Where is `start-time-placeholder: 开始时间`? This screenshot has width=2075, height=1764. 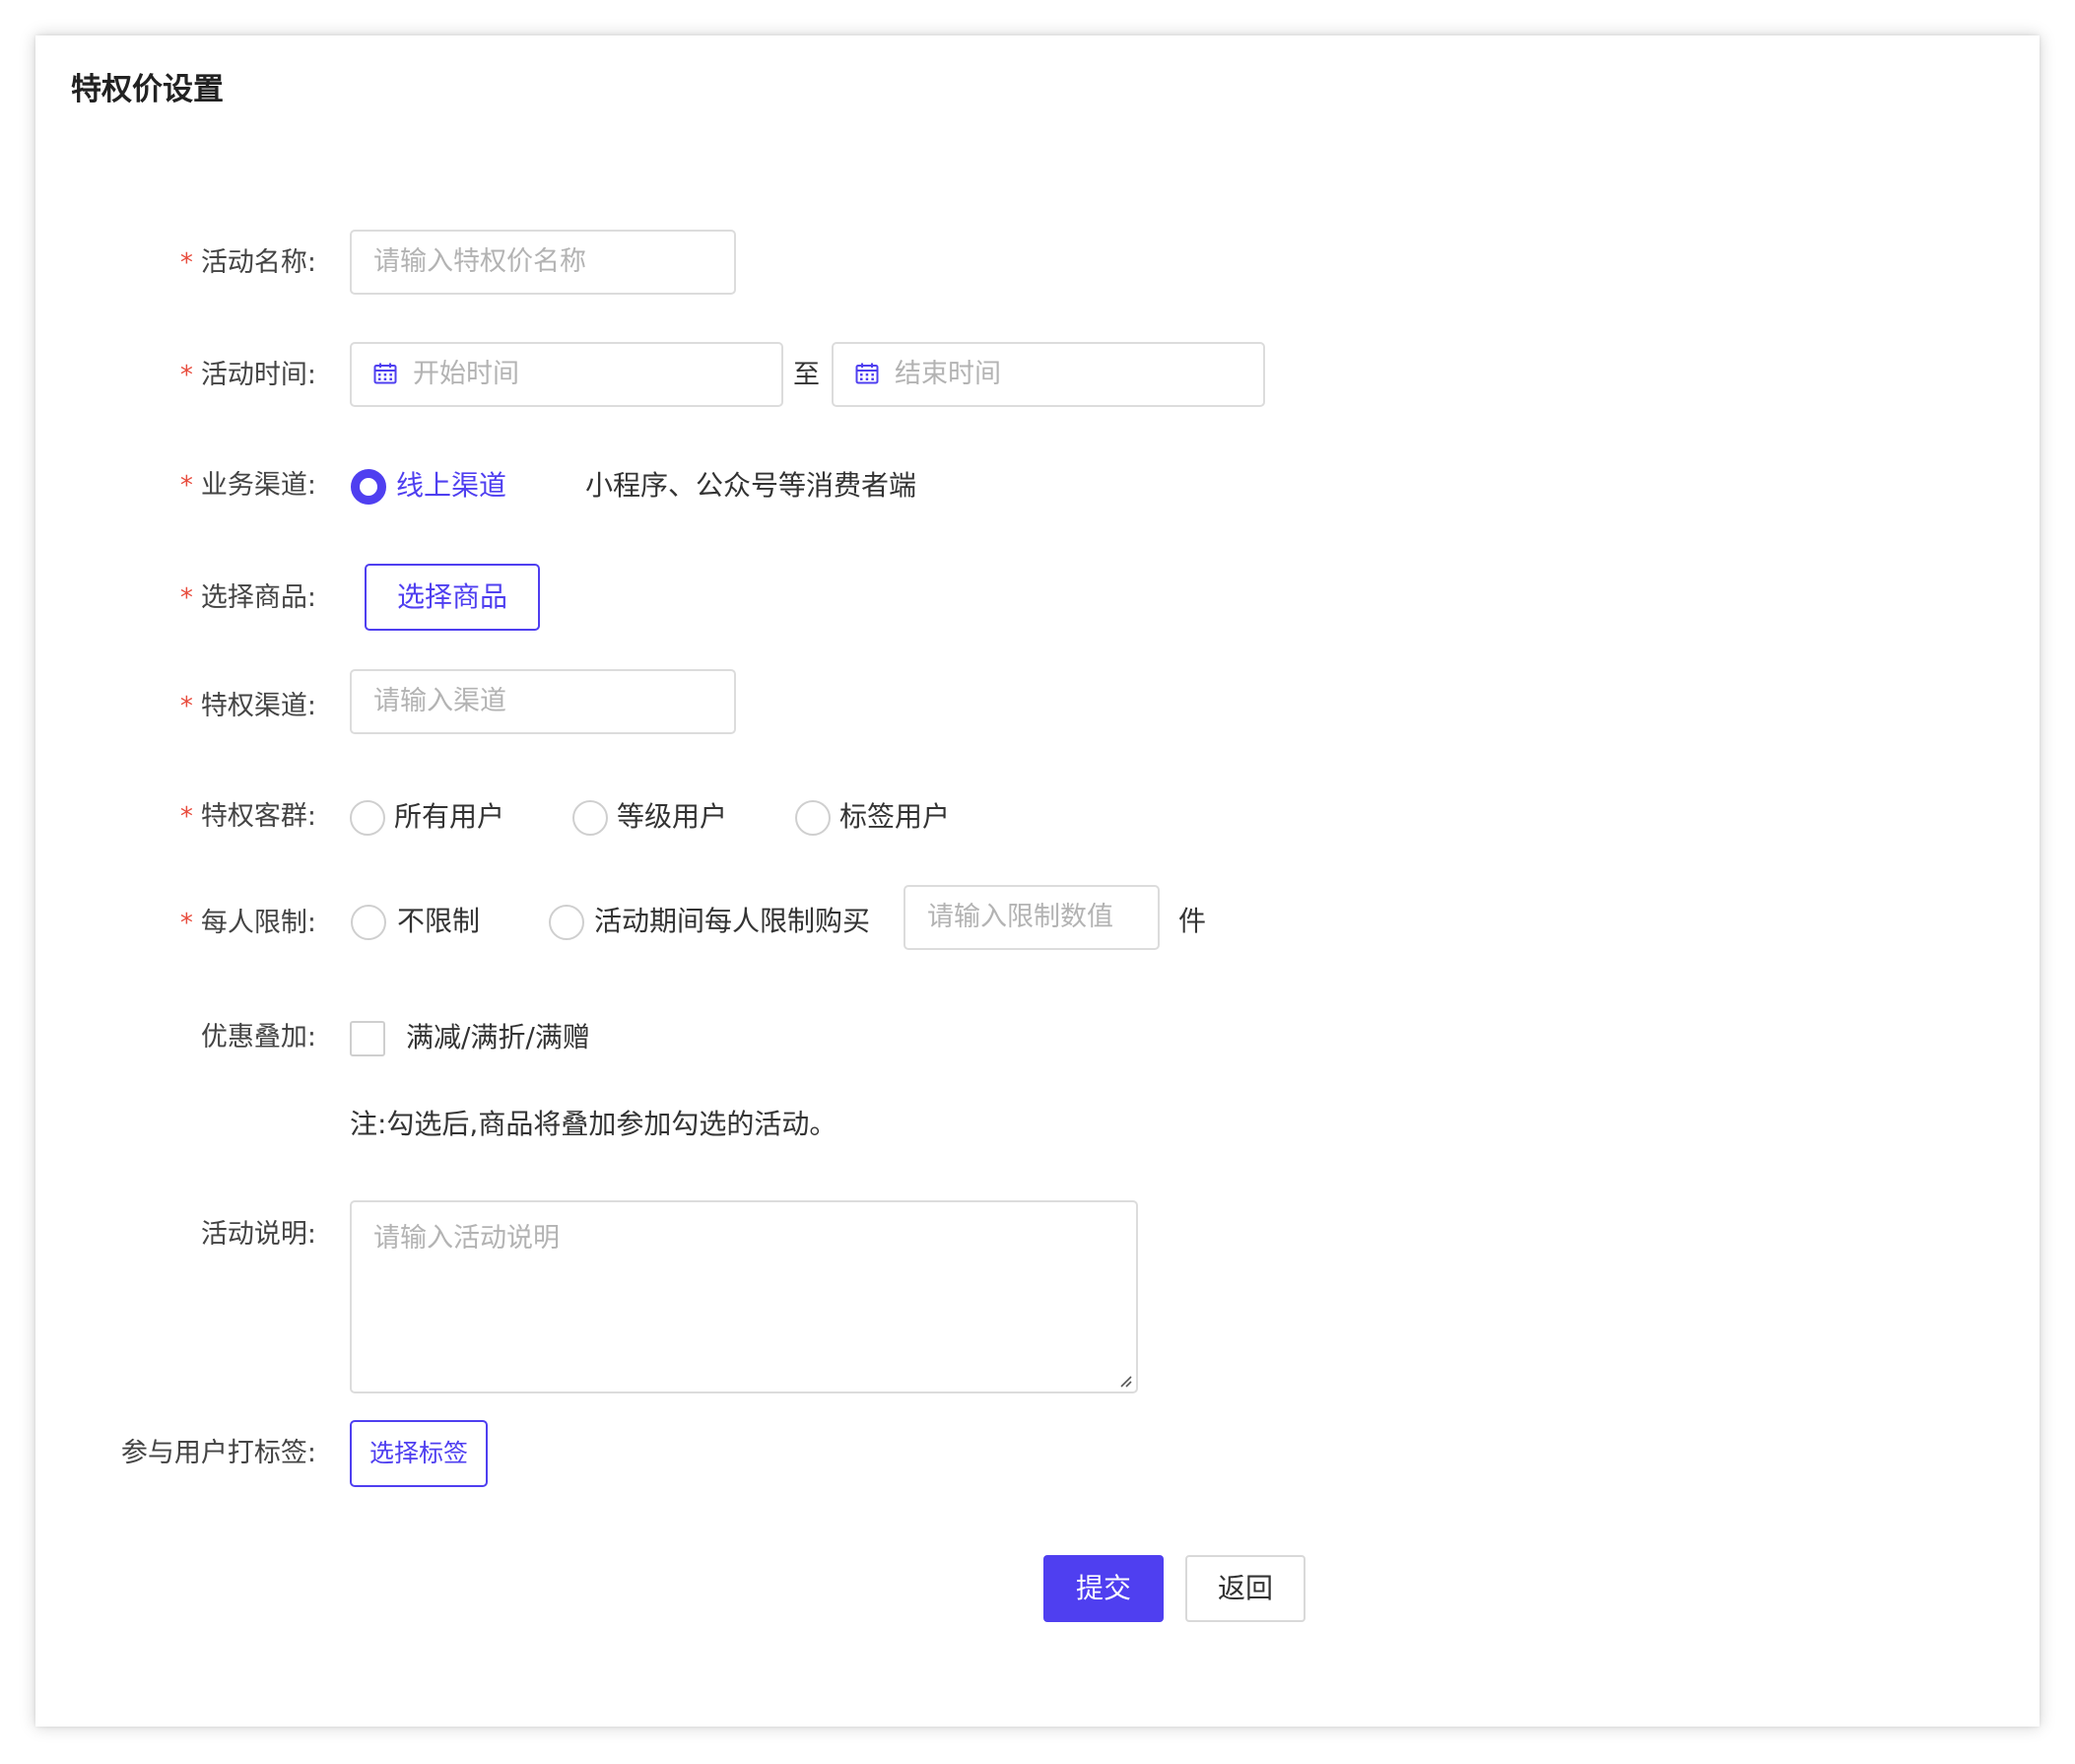
start-time-placeholder: 开始时间 is located at coordinates (466, 374).